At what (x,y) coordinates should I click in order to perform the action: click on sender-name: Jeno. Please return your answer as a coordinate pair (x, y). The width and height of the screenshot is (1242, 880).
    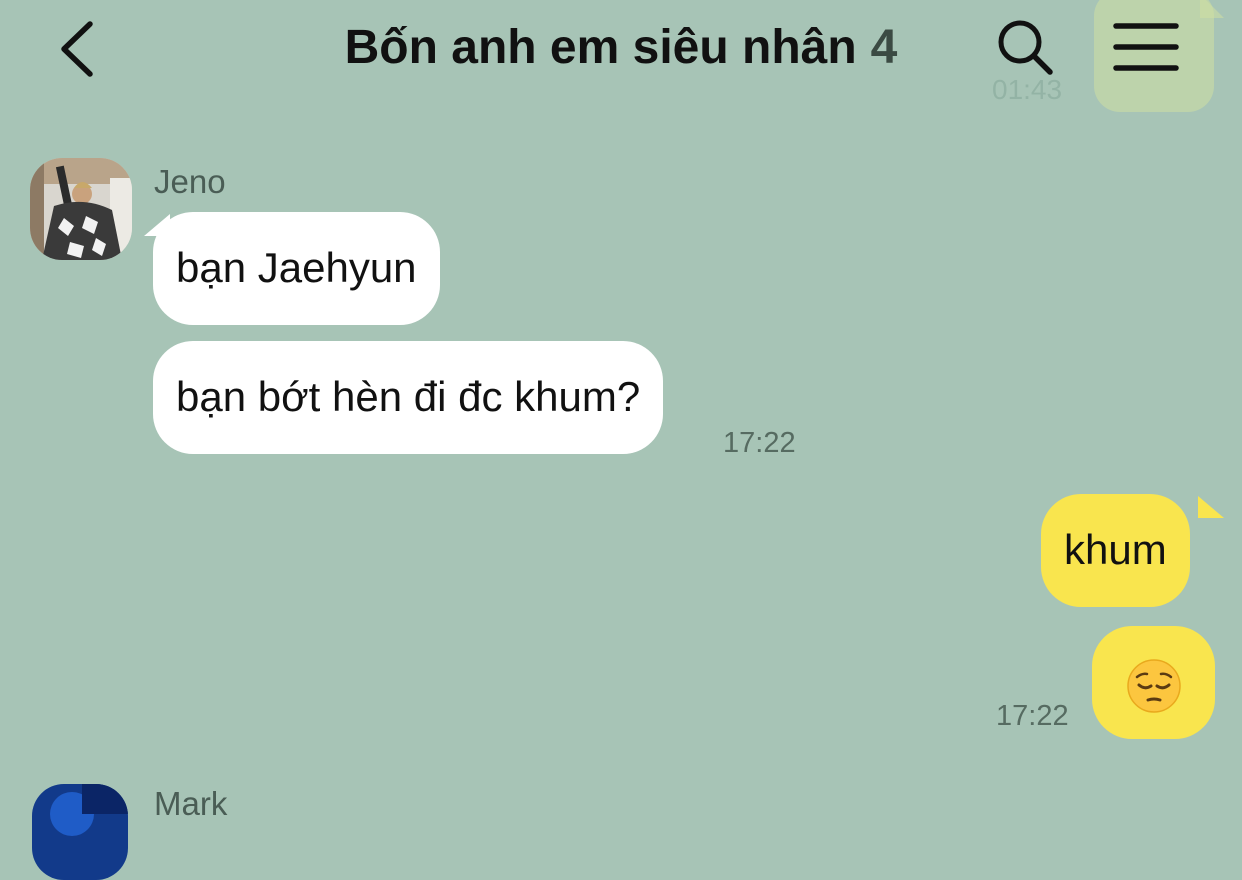
    Looking at the image, I should click on (190, 181).